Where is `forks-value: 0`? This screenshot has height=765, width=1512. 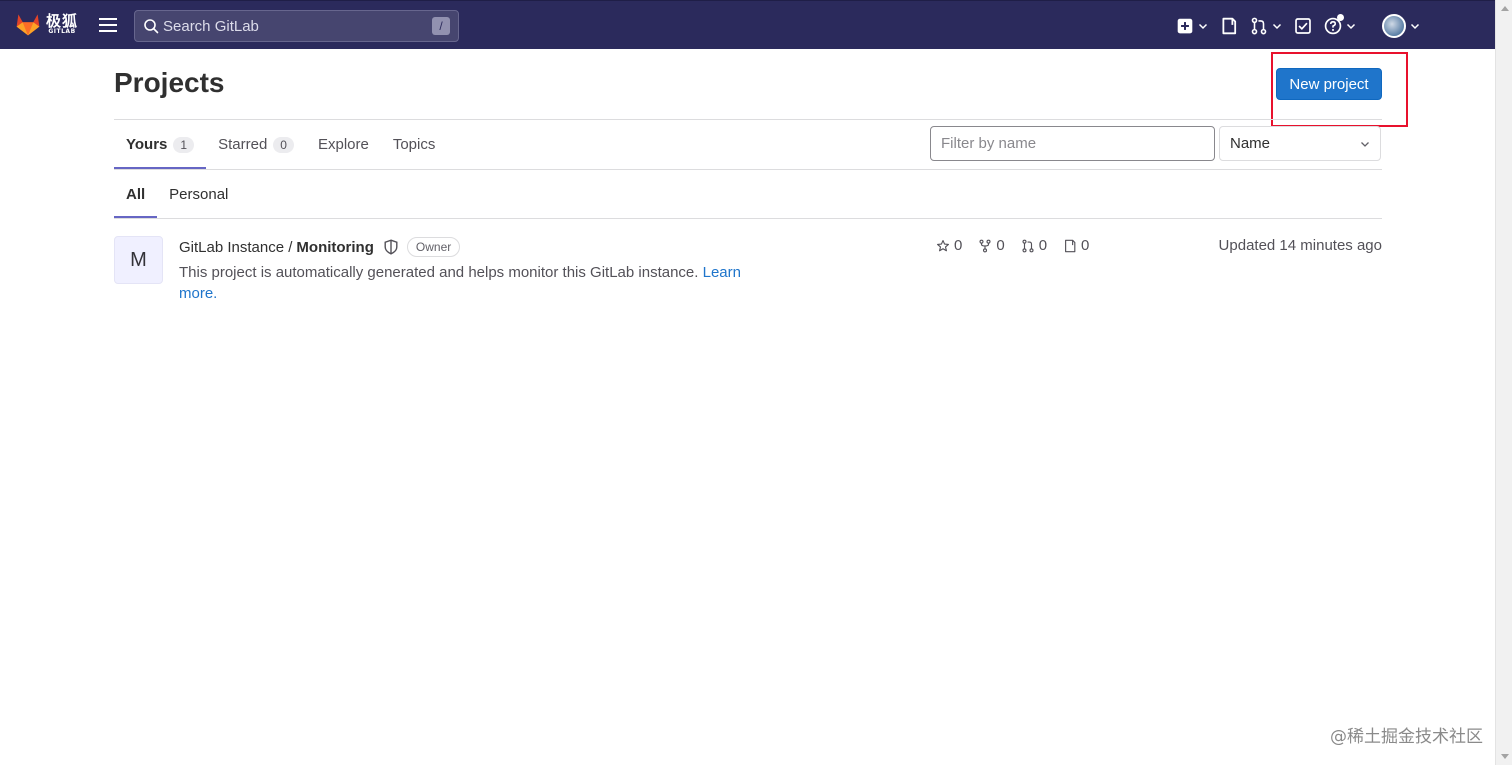
forks-value: 0 is located at coordinates (1000, 245).